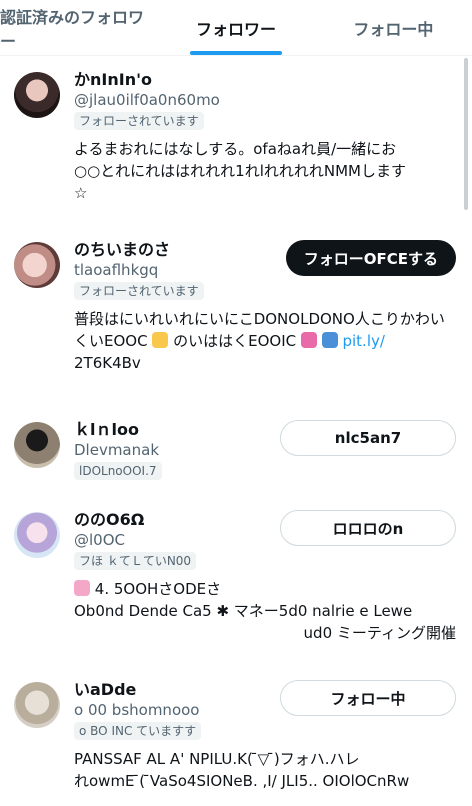 This screenshot has height=806, width=472. I want to click on bio-text: 4. 5OOHさODEさ, so click(158, 589).